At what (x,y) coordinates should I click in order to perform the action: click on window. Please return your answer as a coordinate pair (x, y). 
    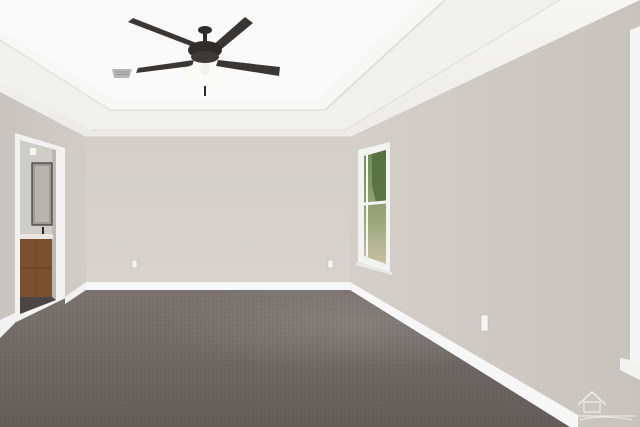
    Looking at the image, I should click on (374, 208).